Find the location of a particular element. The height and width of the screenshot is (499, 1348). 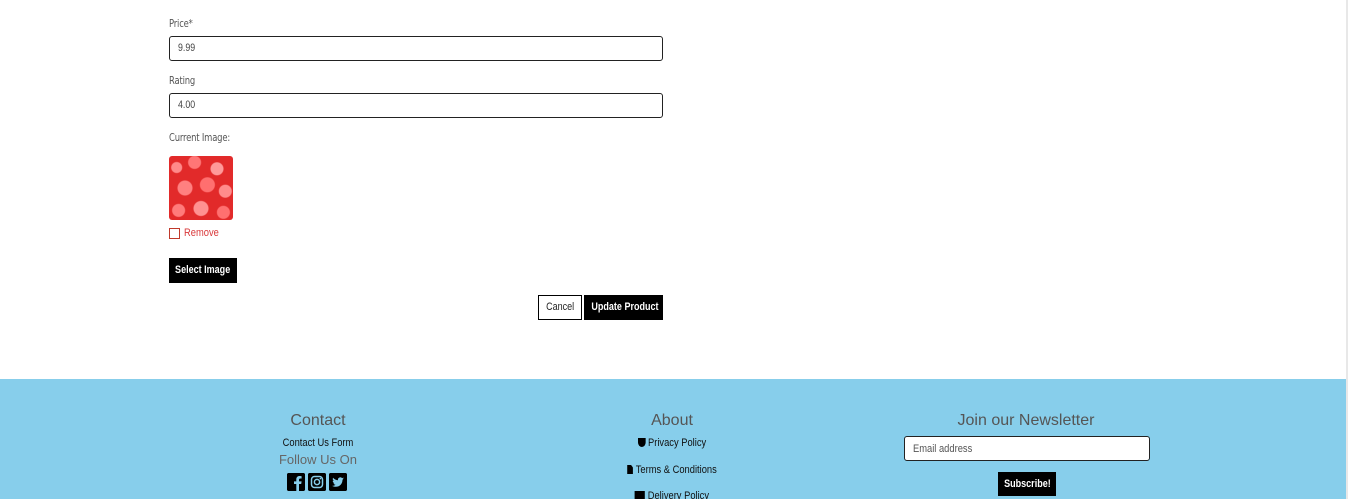

select-image-button-label: Select Image is located at coordinates (203, 270).